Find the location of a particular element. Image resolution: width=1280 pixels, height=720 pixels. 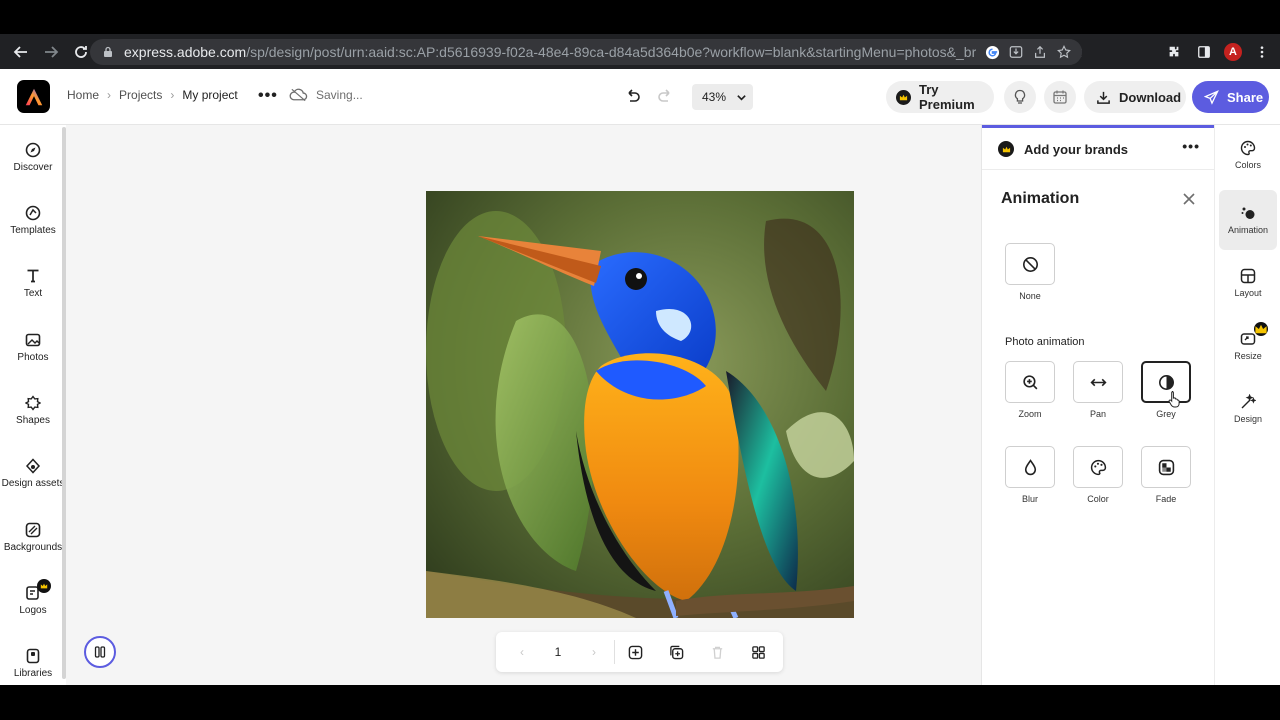

right-rail-item-design: Design is located at coordinates (1248, 409).